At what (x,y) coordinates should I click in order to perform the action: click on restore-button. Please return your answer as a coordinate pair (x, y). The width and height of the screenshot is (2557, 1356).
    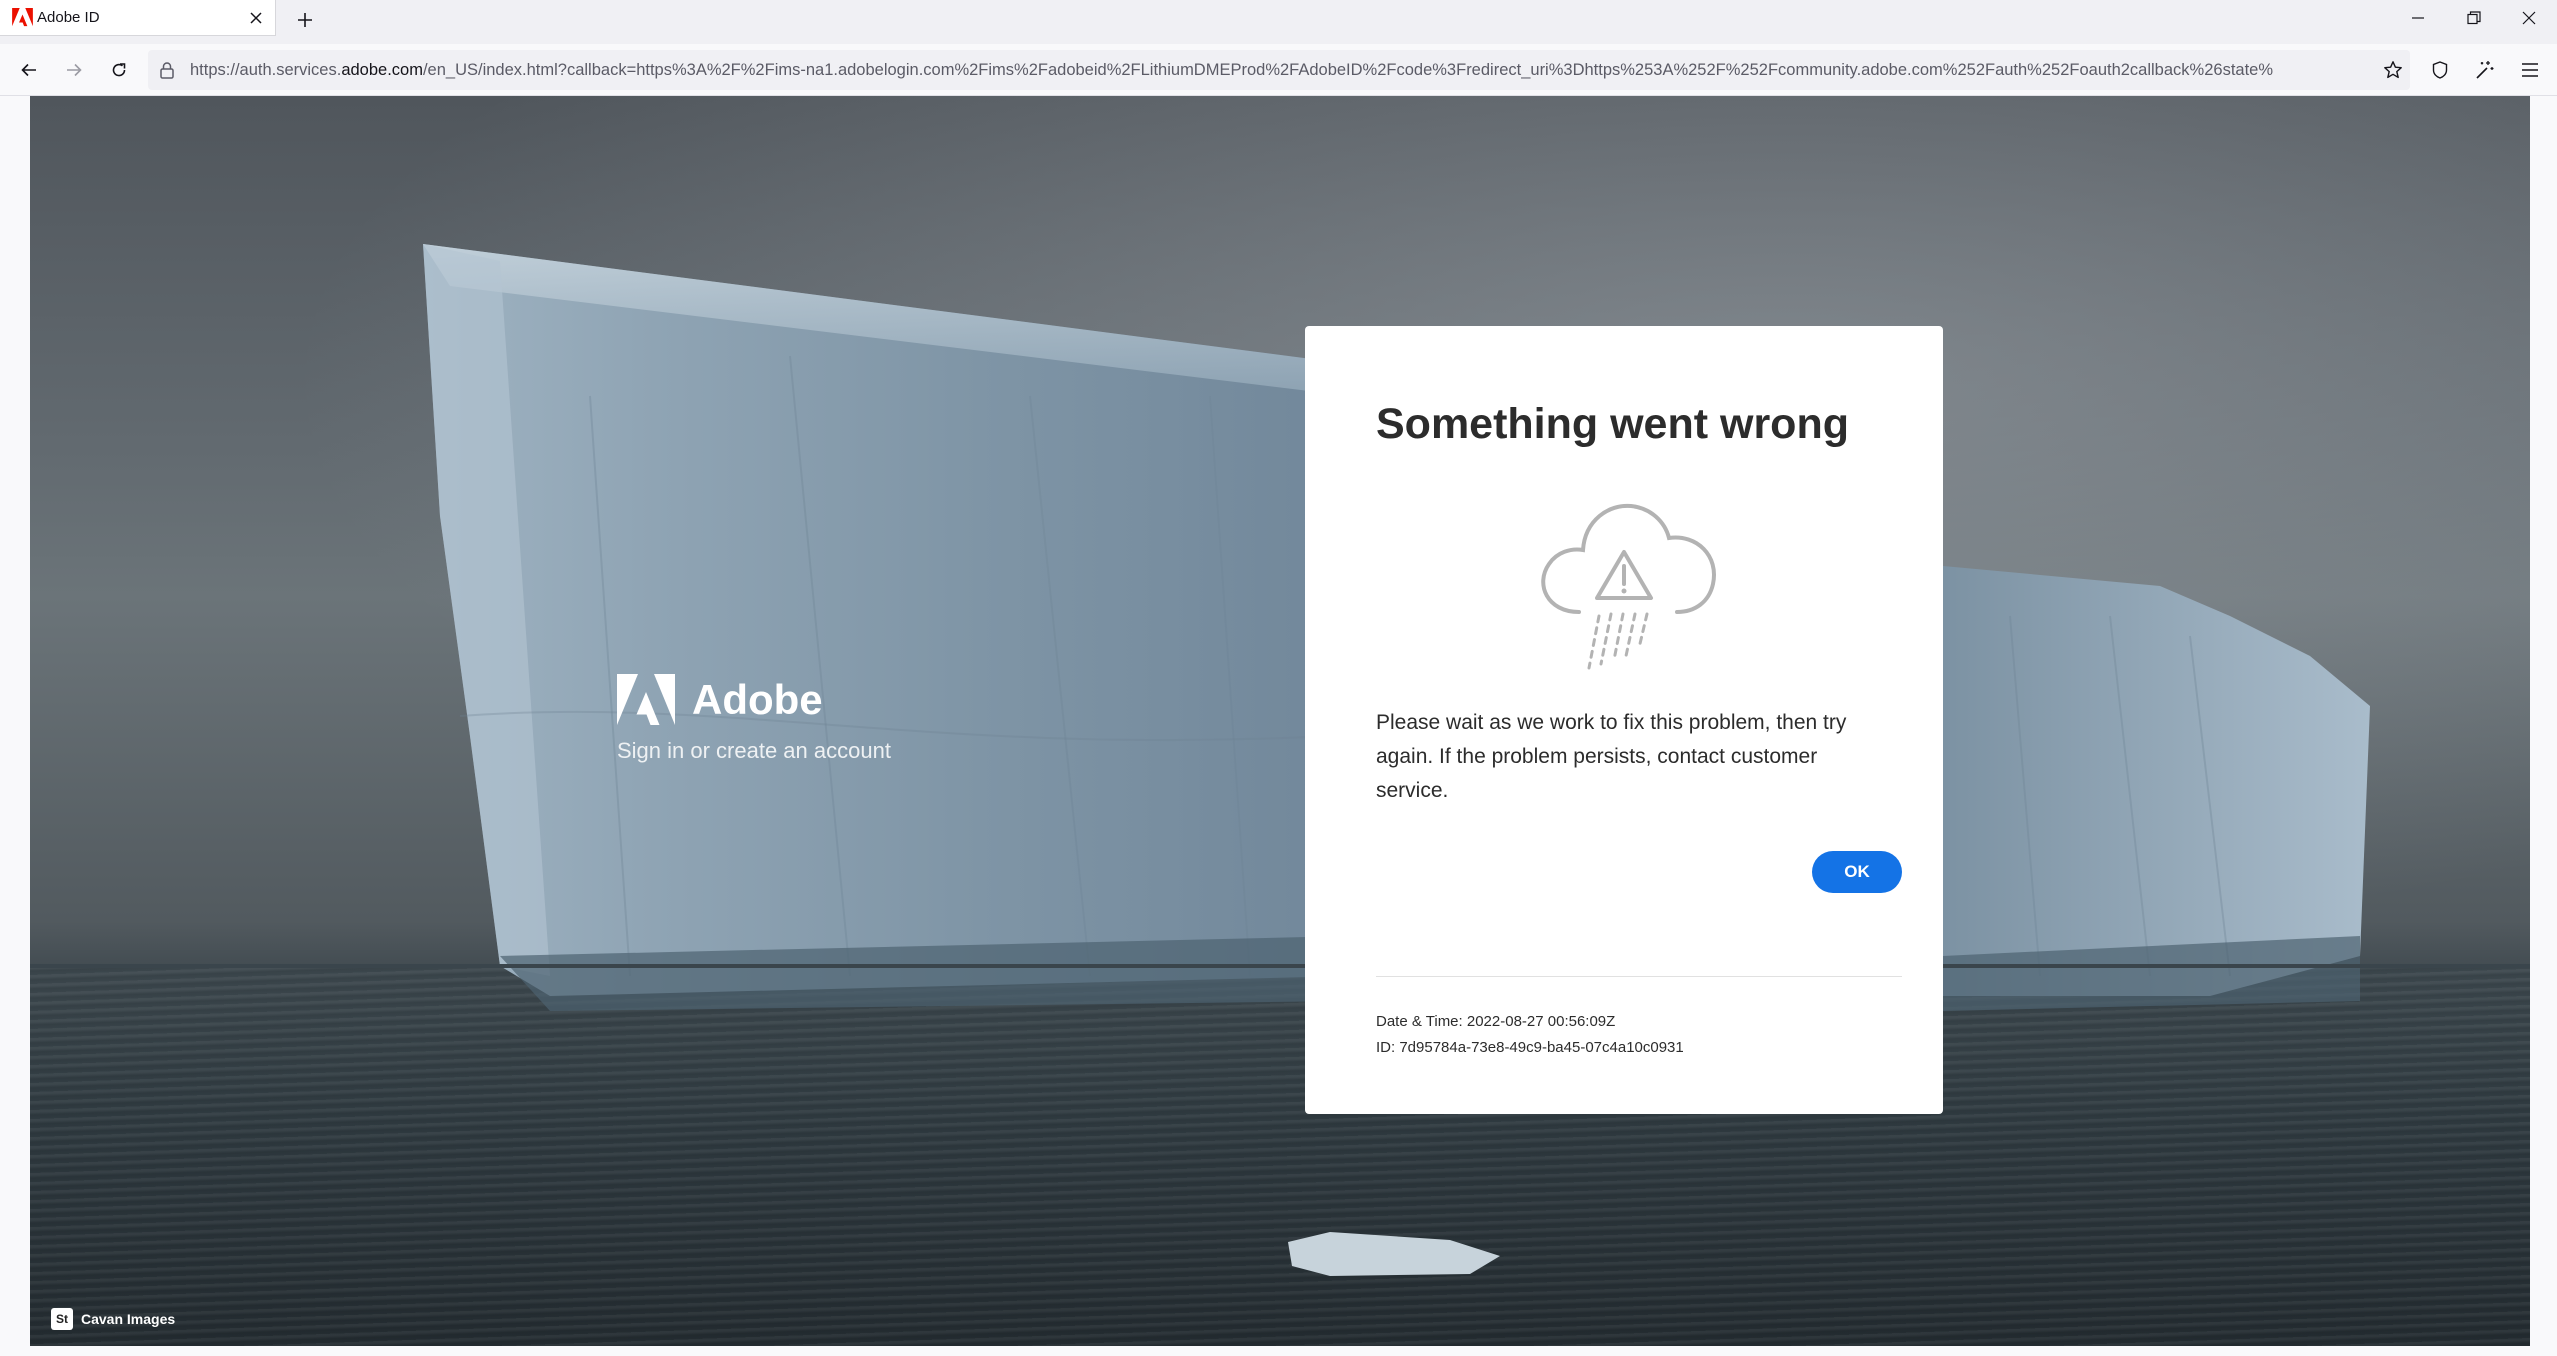
    Looking at the image, I should click on (2474, 18).